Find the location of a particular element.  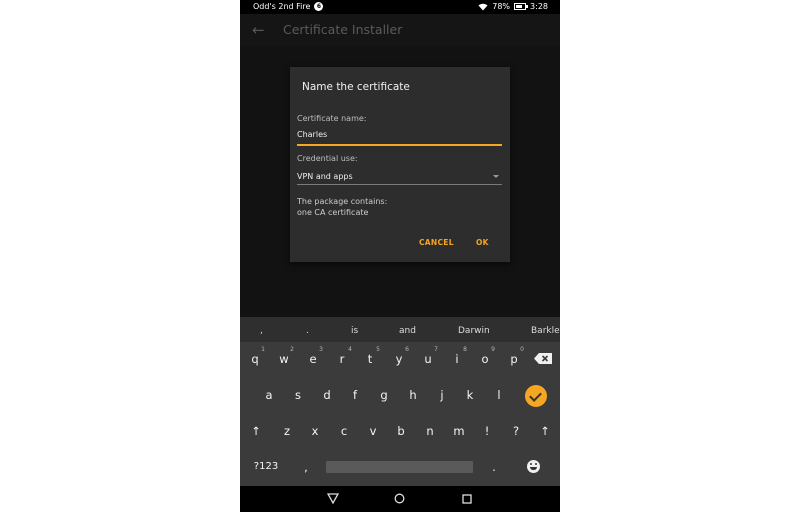

nav-back-icon is located at coordinates (333, 498).